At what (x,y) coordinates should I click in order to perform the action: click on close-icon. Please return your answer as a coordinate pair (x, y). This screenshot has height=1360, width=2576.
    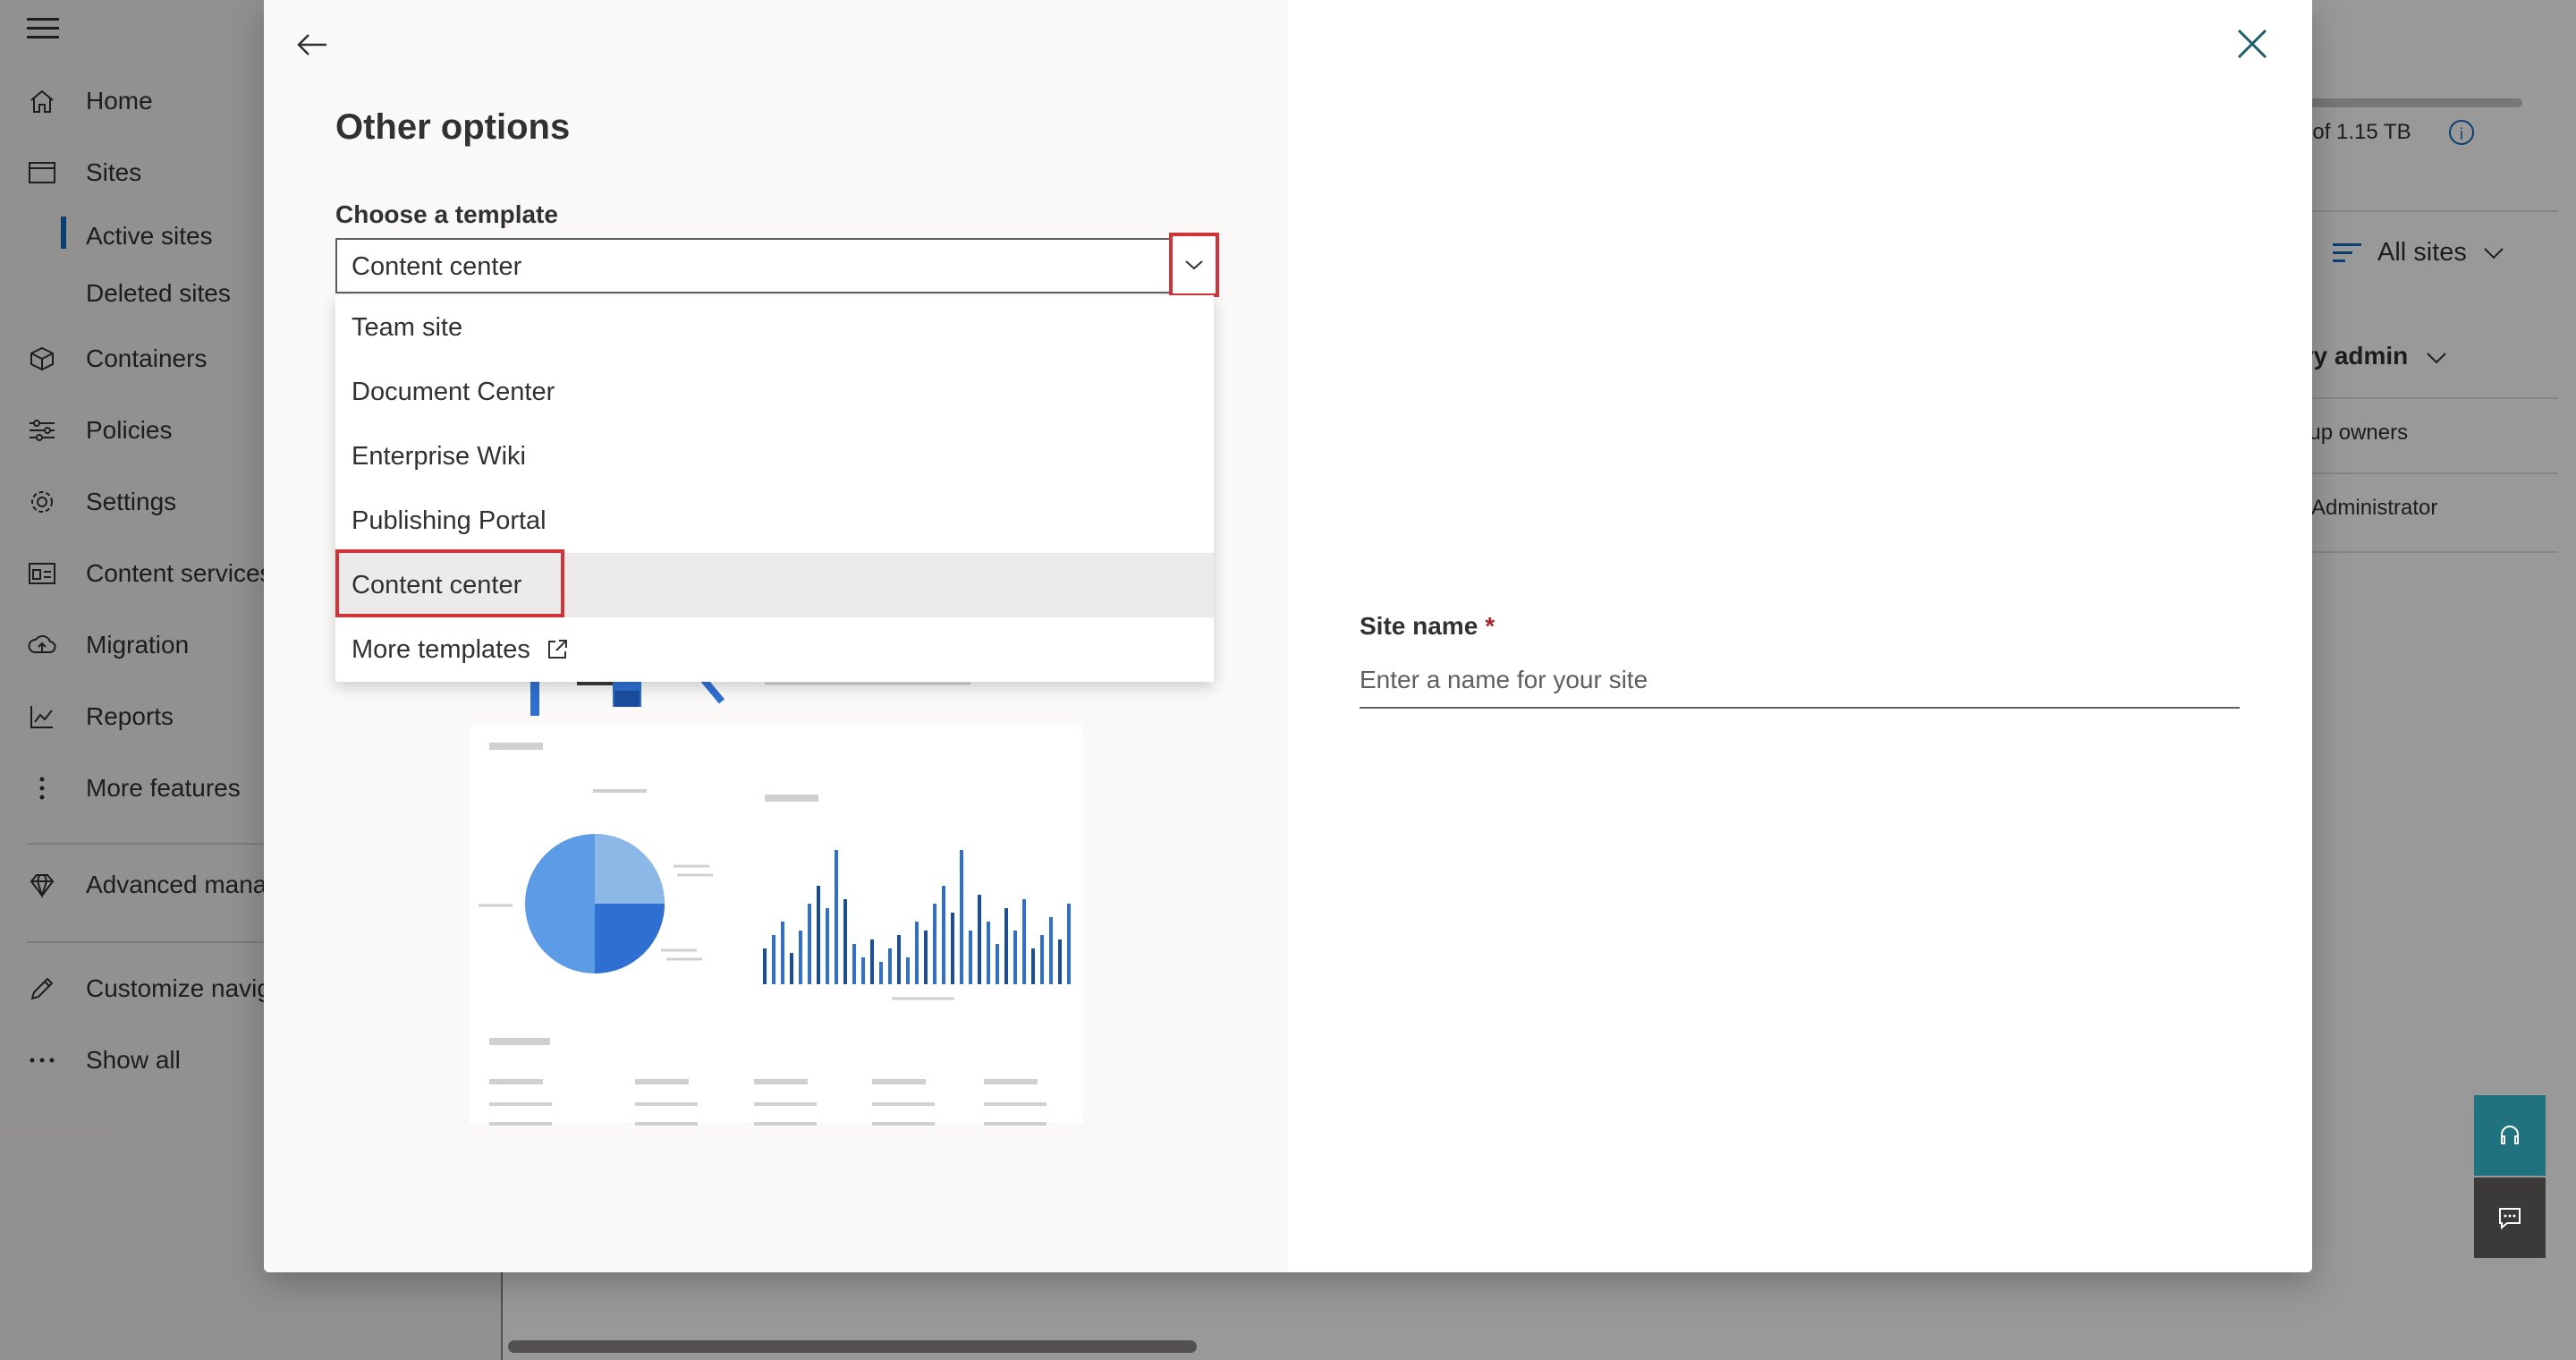
    Looking at the image, I should click on (2252, 44).